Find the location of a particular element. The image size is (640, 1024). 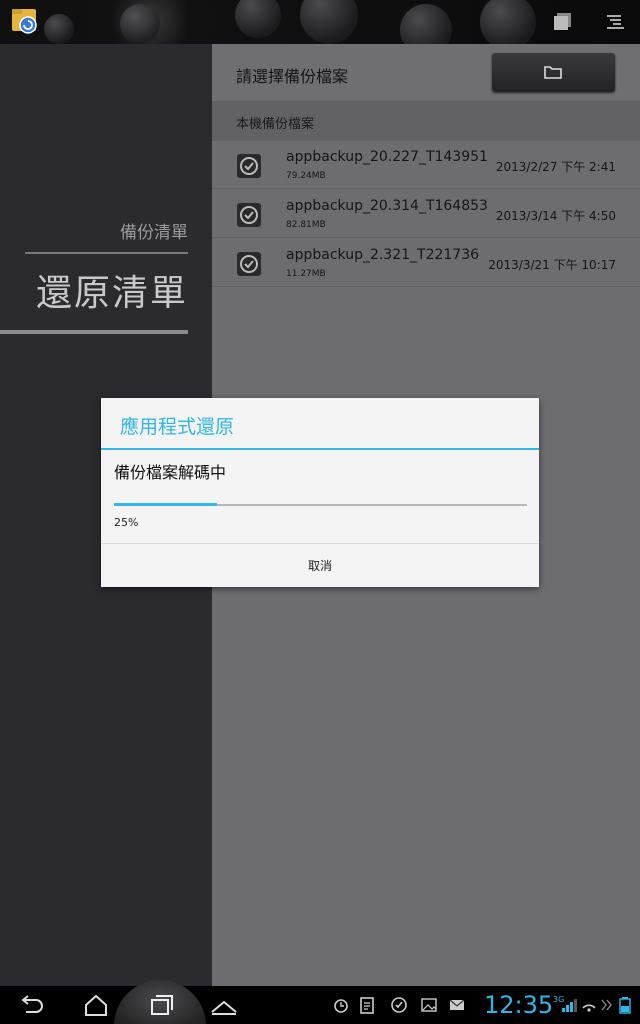

system-bar: 12:35 3G is located at coordinates (320, 1002).